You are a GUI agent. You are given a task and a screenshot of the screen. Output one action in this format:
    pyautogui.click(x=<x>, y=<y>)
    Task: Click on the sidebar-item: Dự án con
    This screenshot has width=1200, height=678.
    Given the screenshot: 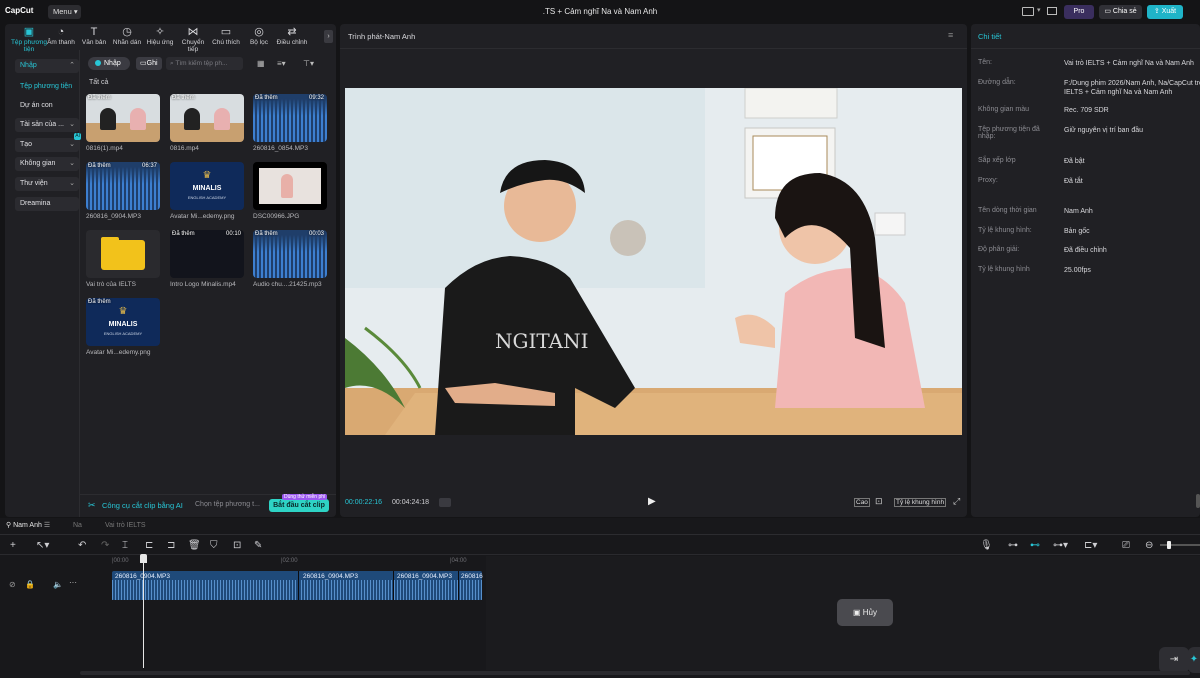 What is the action you would take?
    pyautogui.click(x=47, y=106)
    